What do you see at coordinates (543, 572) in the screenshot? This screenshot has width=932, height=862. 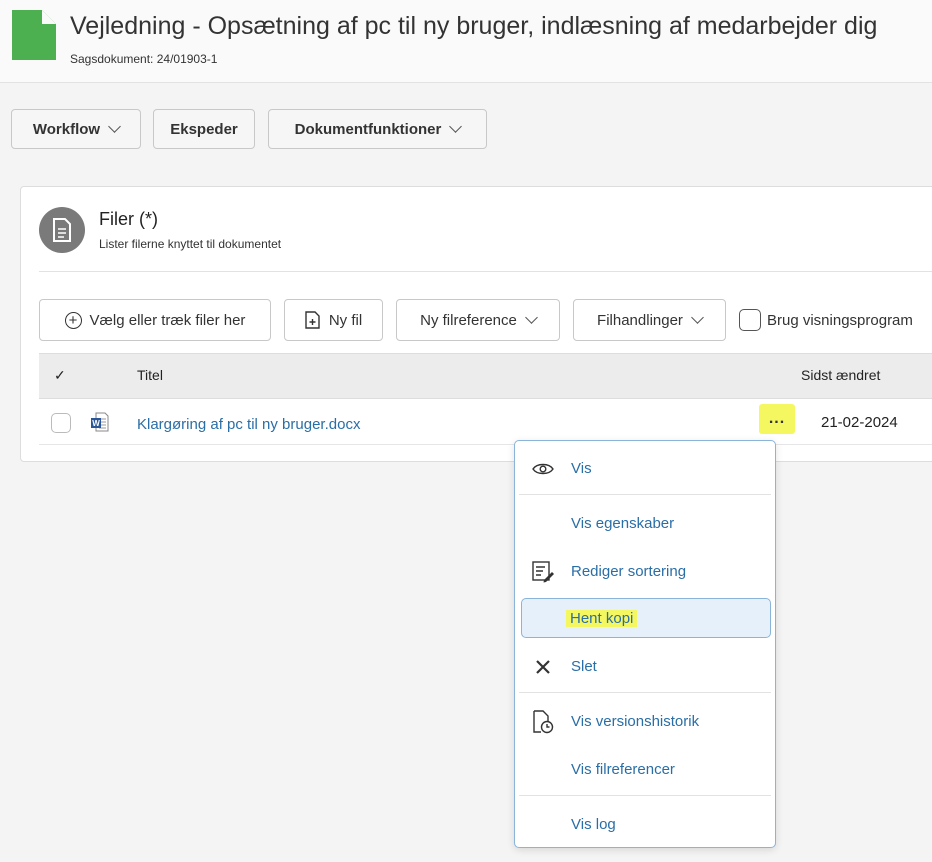 I see `edit-list-icon` at bounding box center [543, 572].